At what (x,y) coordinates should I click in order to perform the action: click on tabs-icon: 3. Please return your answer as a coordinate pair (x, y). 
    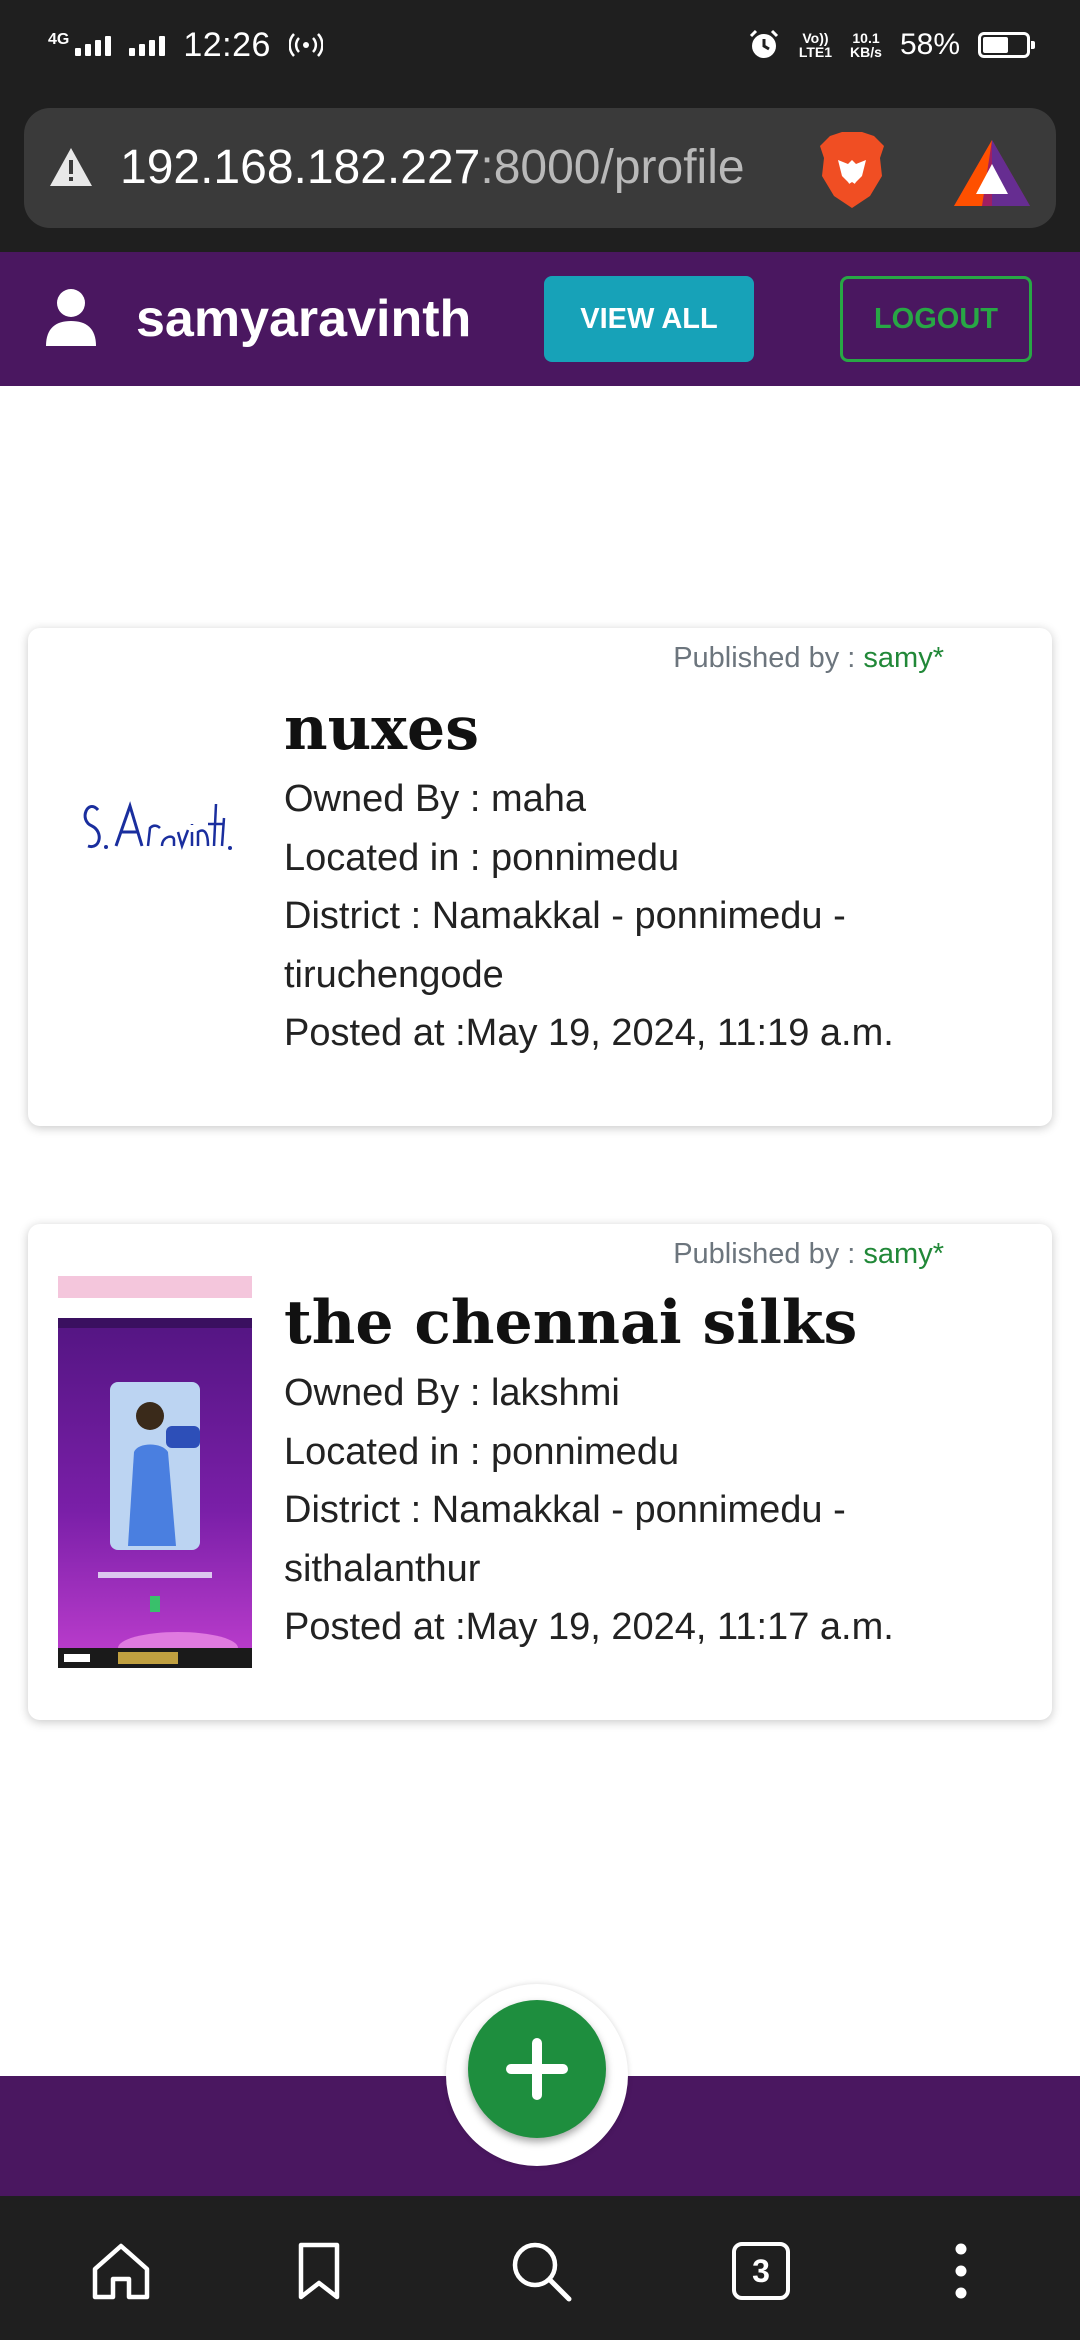
    Looking at the image, I should click on (761, 2271).